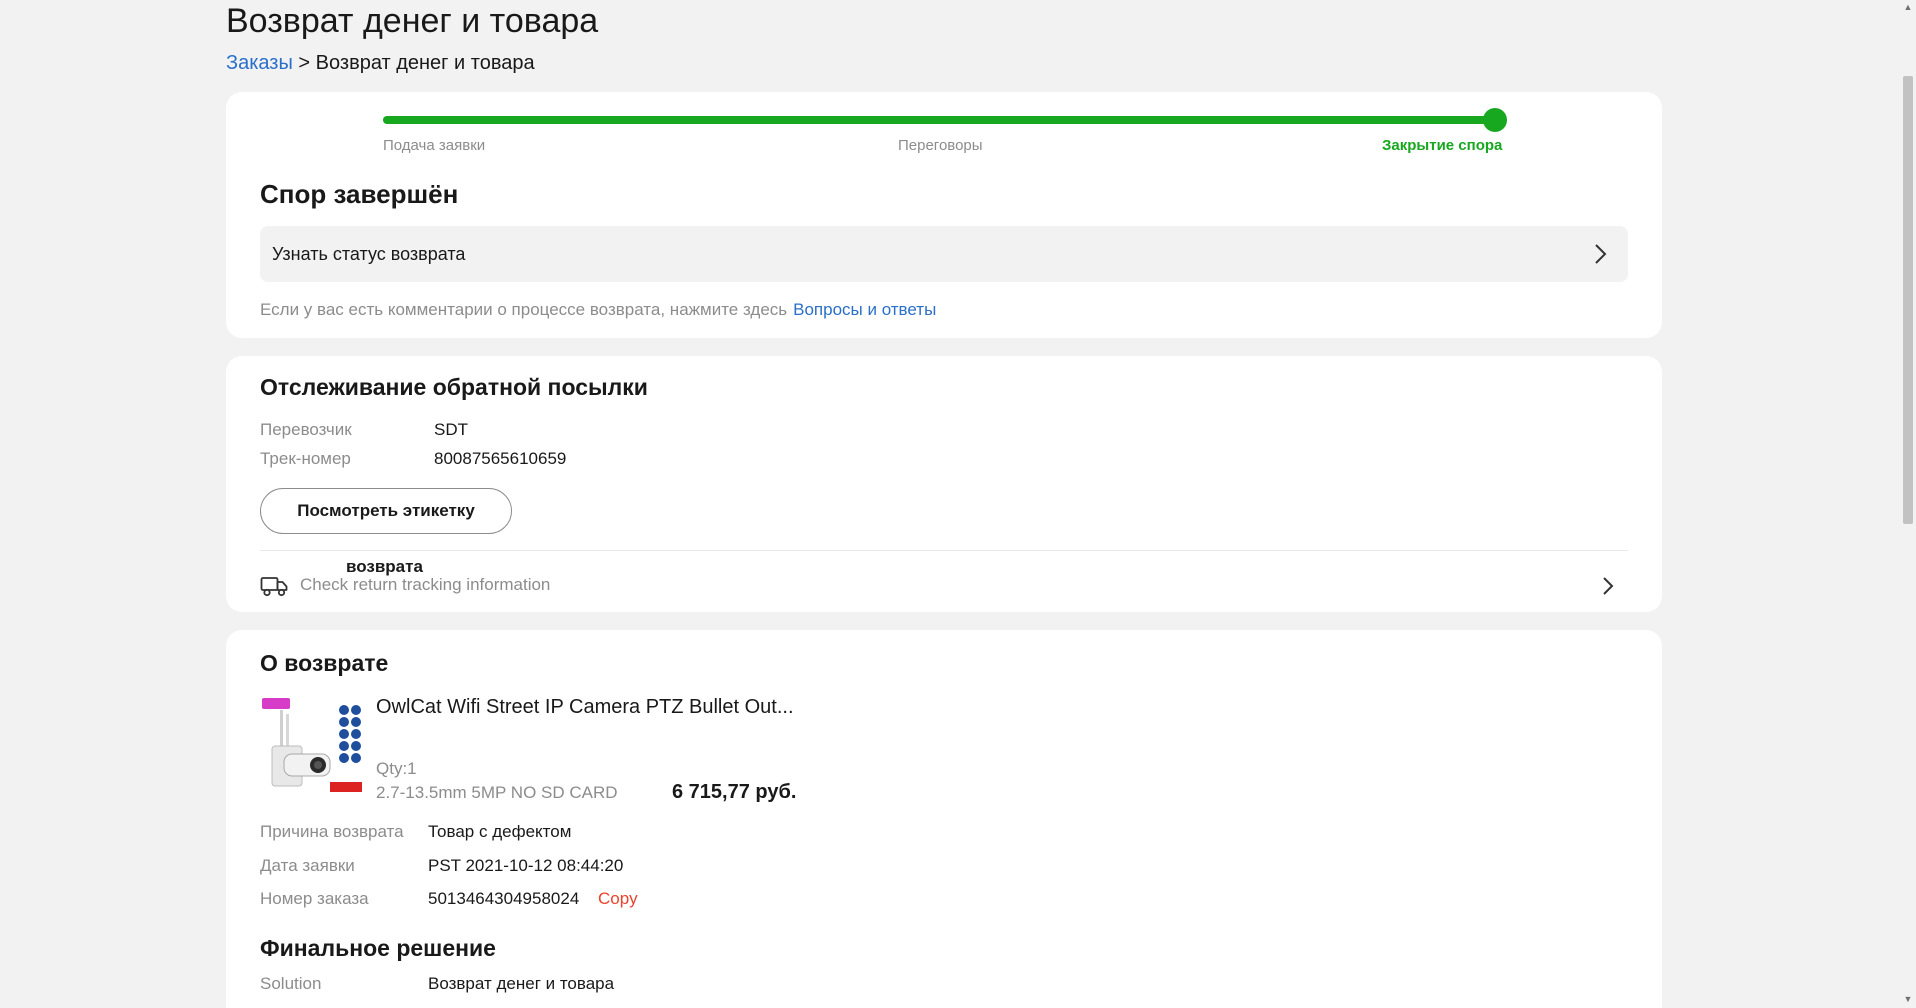 The image size is (1916, 1008). Describe the element at coordinates (274, 587) in the screenshot. I see `truck-icon` at that location.